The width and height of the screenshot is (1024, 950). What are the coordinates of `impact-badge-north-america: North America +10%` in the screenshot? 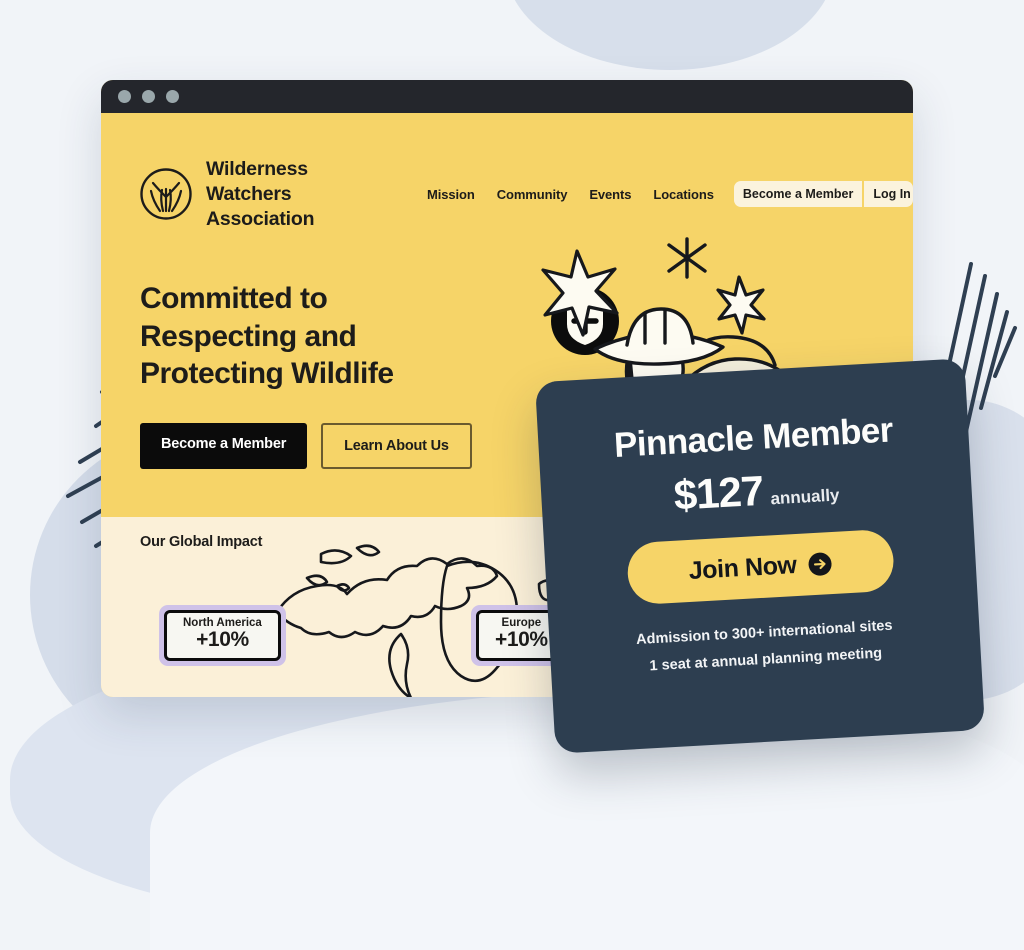 It's located at (222, 635).